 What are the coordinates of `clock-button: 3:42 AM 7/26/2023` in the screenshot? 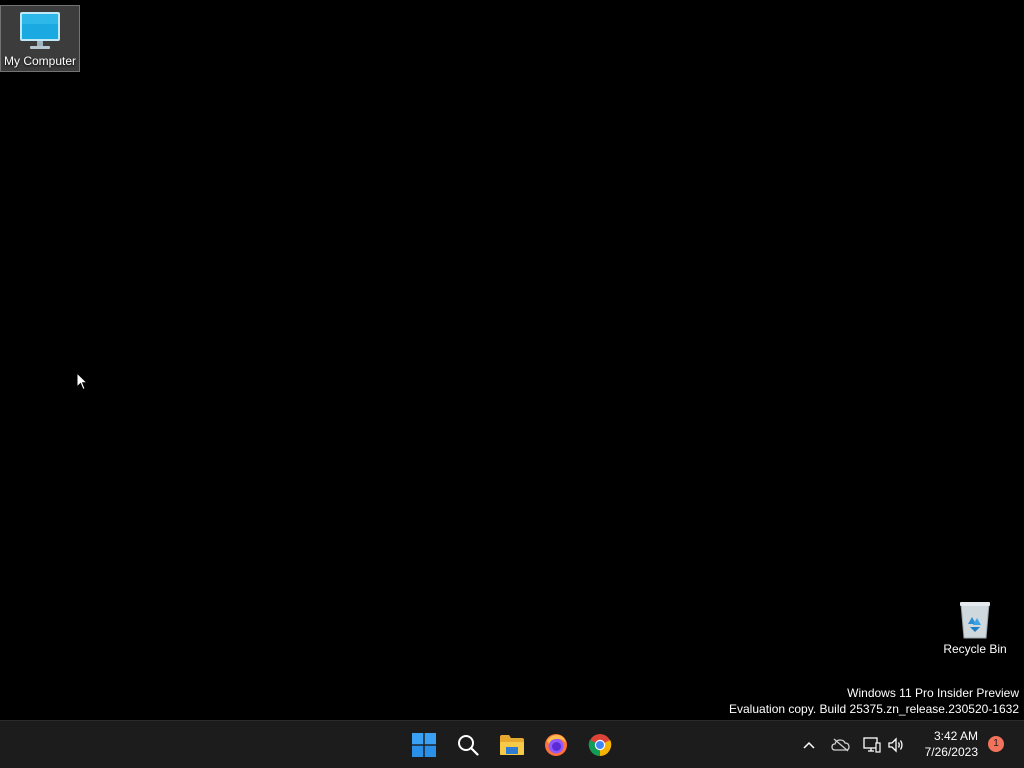 It's located at (951, 744).